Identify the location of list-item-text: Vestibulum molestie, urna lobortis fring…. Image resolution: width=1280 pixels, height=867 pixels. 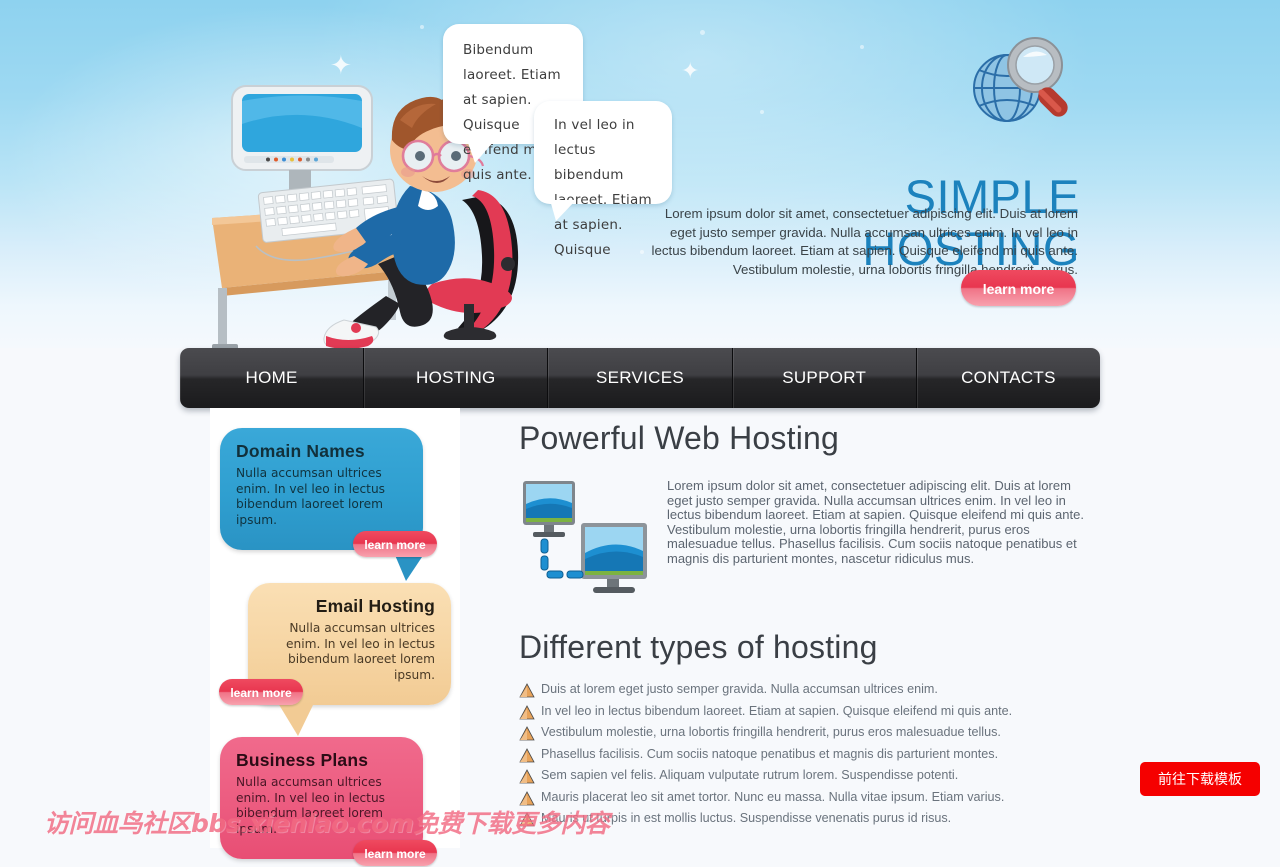
(771, 732).